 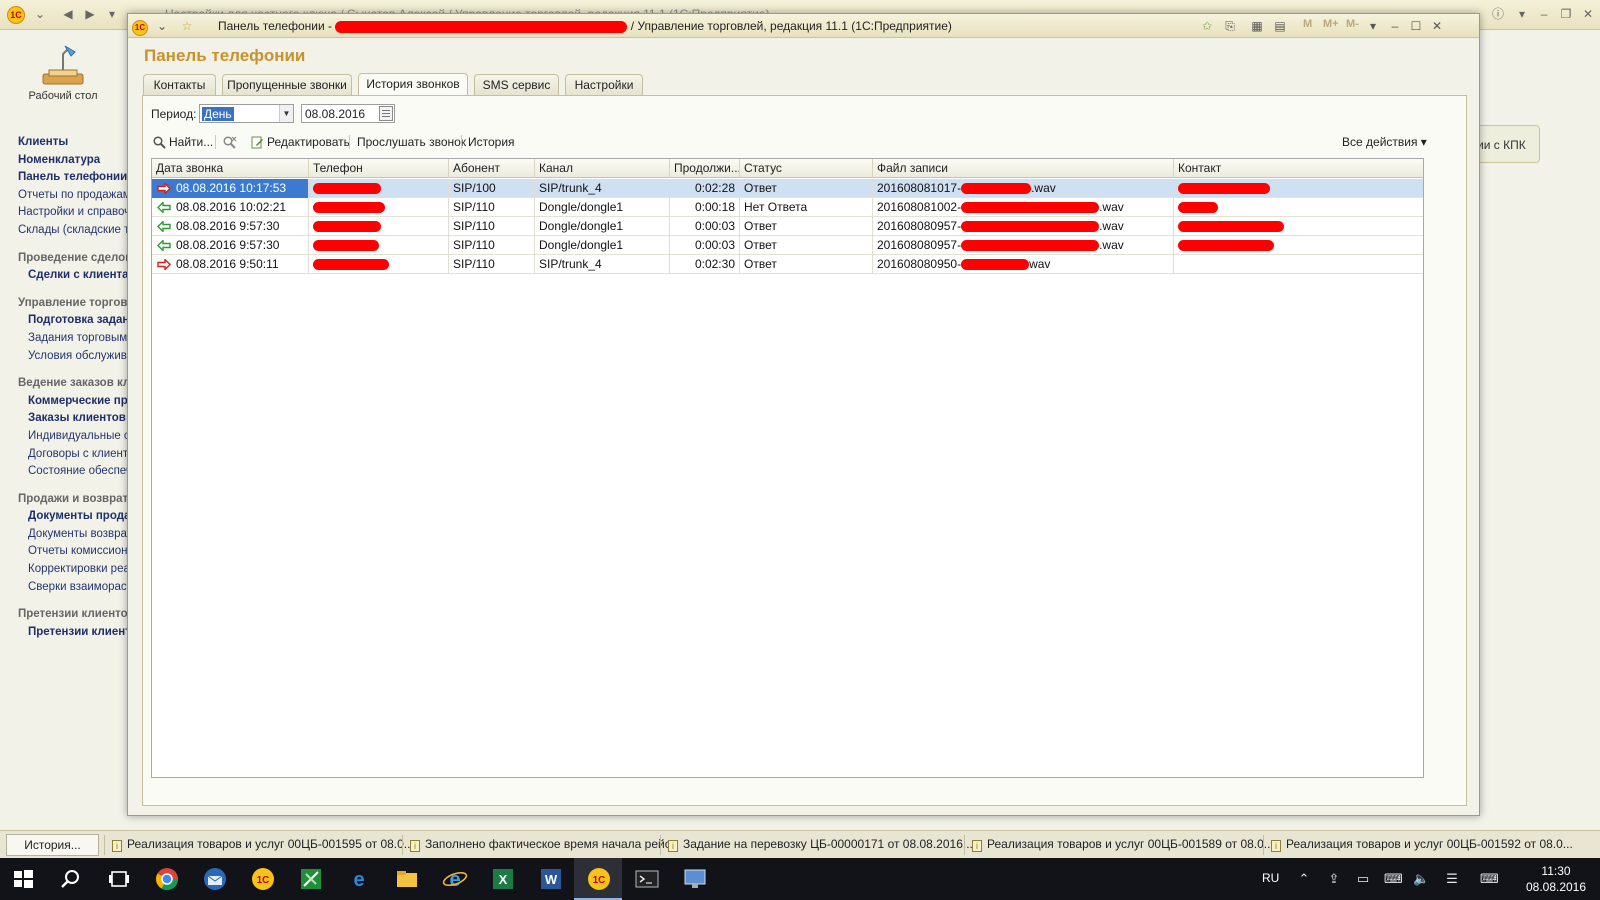 I want to click on nav-item: Сделки с клиентами, so click(x=73, y=276).